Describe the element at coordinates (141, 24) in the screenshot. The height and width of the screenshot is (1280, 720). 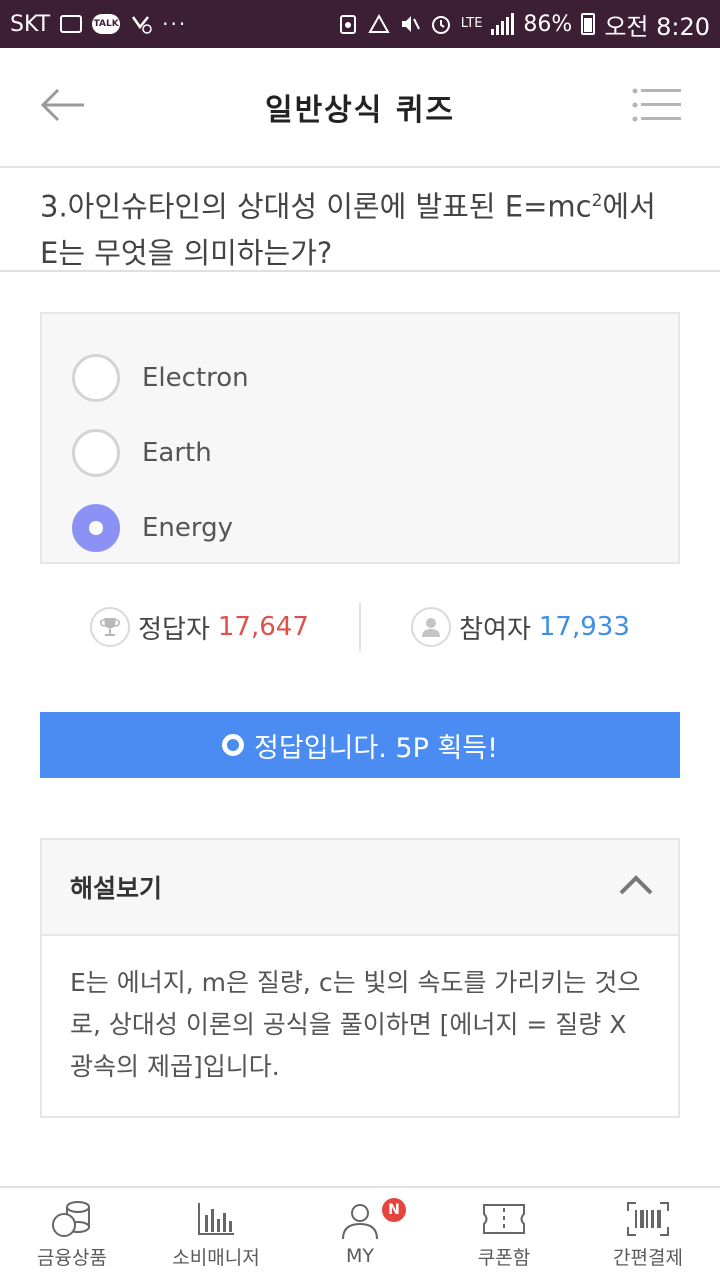
I see `missed-call-icon` at that location.